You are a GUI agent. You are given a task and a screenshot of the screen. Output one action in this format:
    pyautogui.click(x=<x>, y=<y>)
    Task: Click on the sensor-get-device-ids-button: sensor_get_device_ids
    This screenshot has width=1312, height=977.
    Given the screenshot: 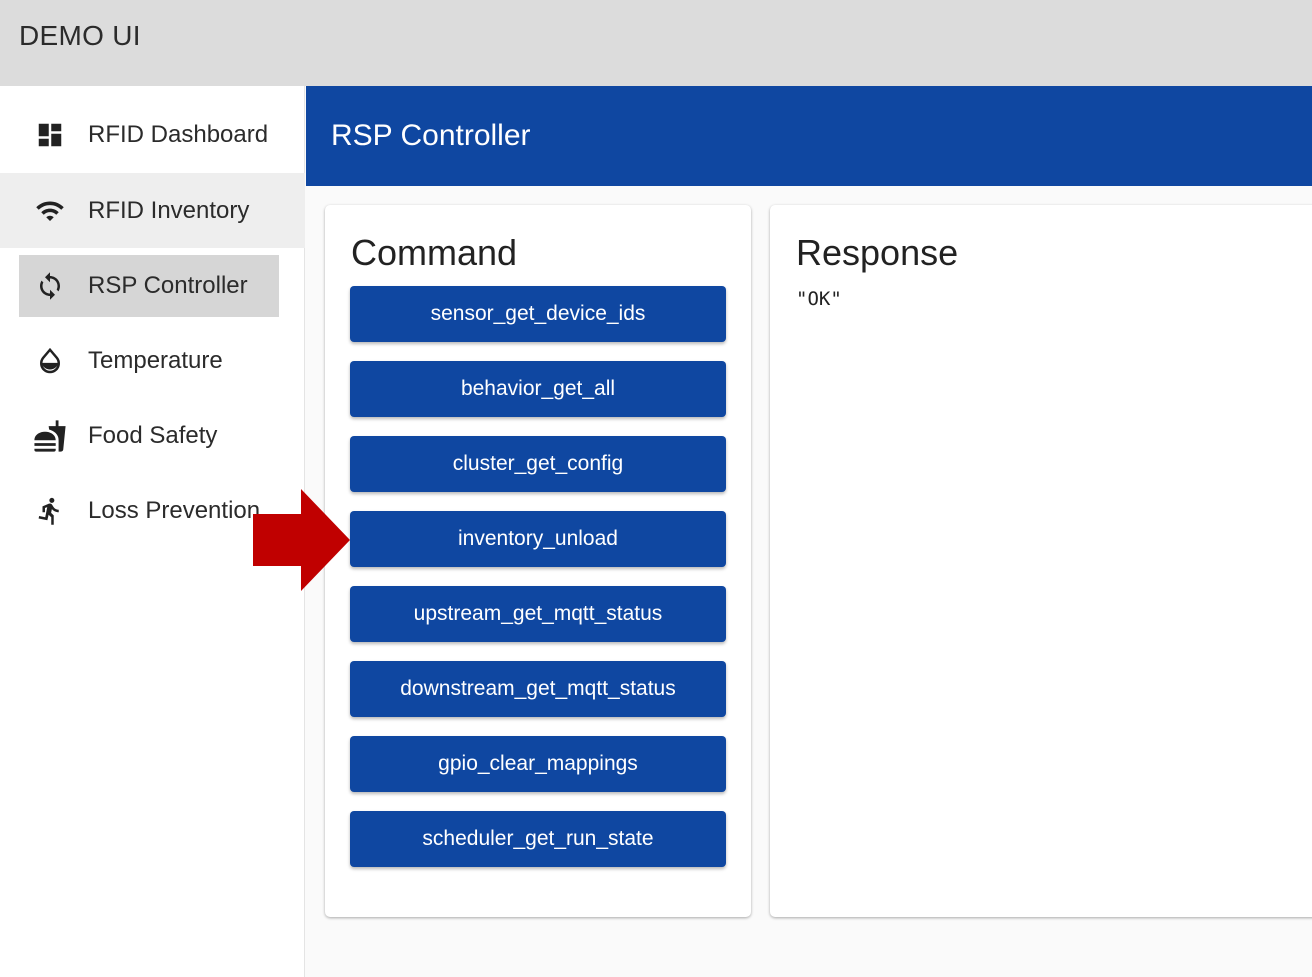 What is the action you would take?
    pyautogui.click(x=538, y=314)
    